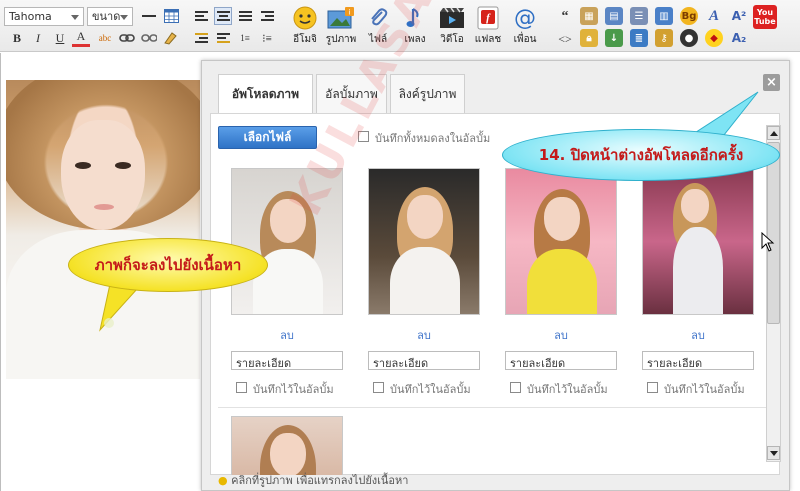 The height and width of the screenshot is (491, 800). Describe the element at coordinates (768, 244) in the screenshot. I see `mouse-cursor-icon` at that location.